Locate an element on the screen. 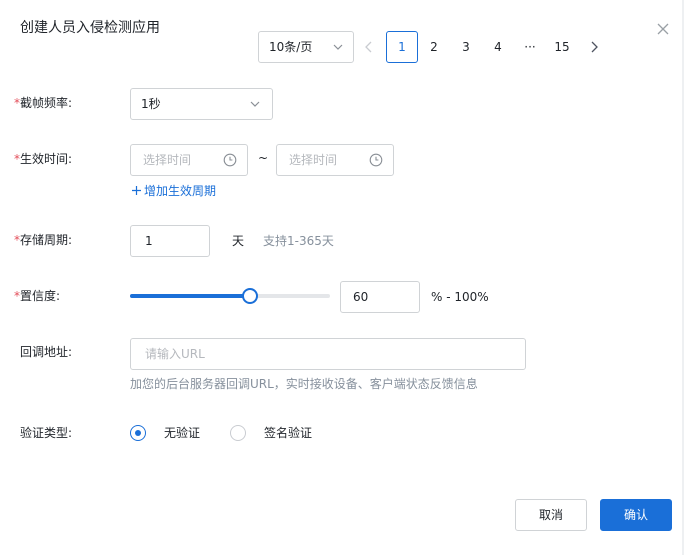 The height and width of the screenshot is (555, 684). next-page-icon is located at coordinates (594, 47).